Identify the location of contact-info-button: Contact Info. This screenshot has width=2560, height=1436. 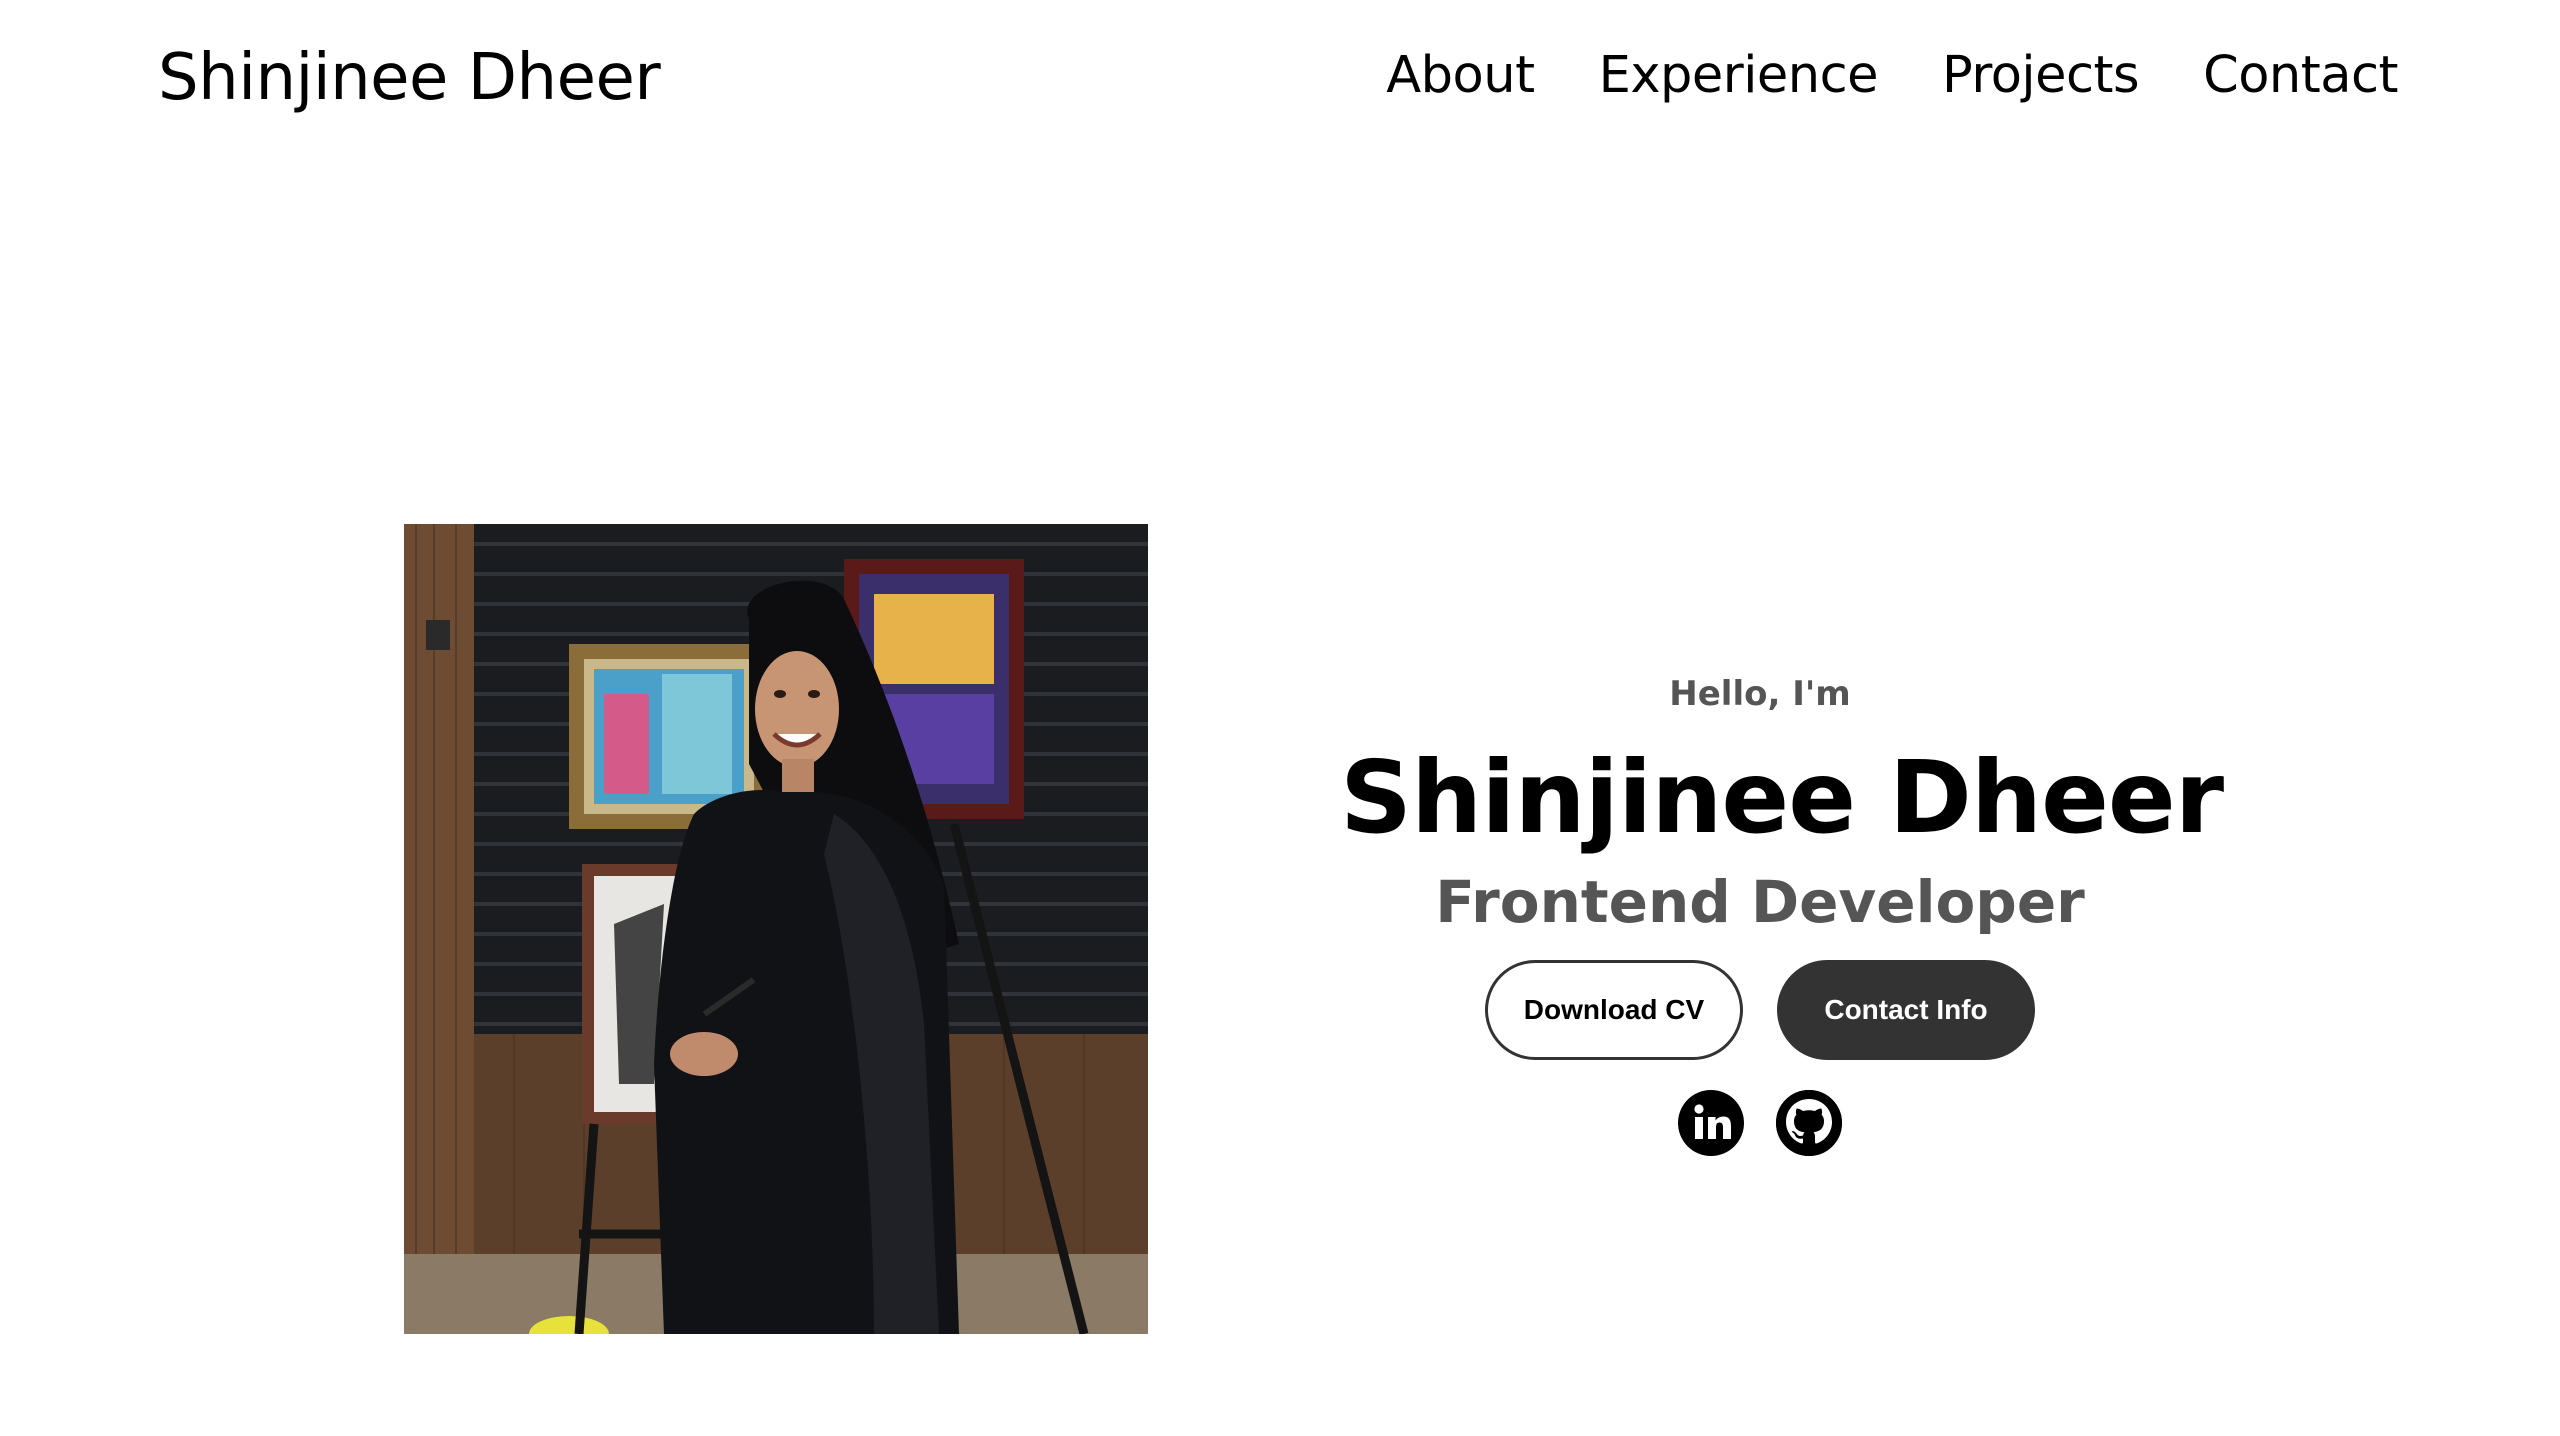
(1906, 1010).